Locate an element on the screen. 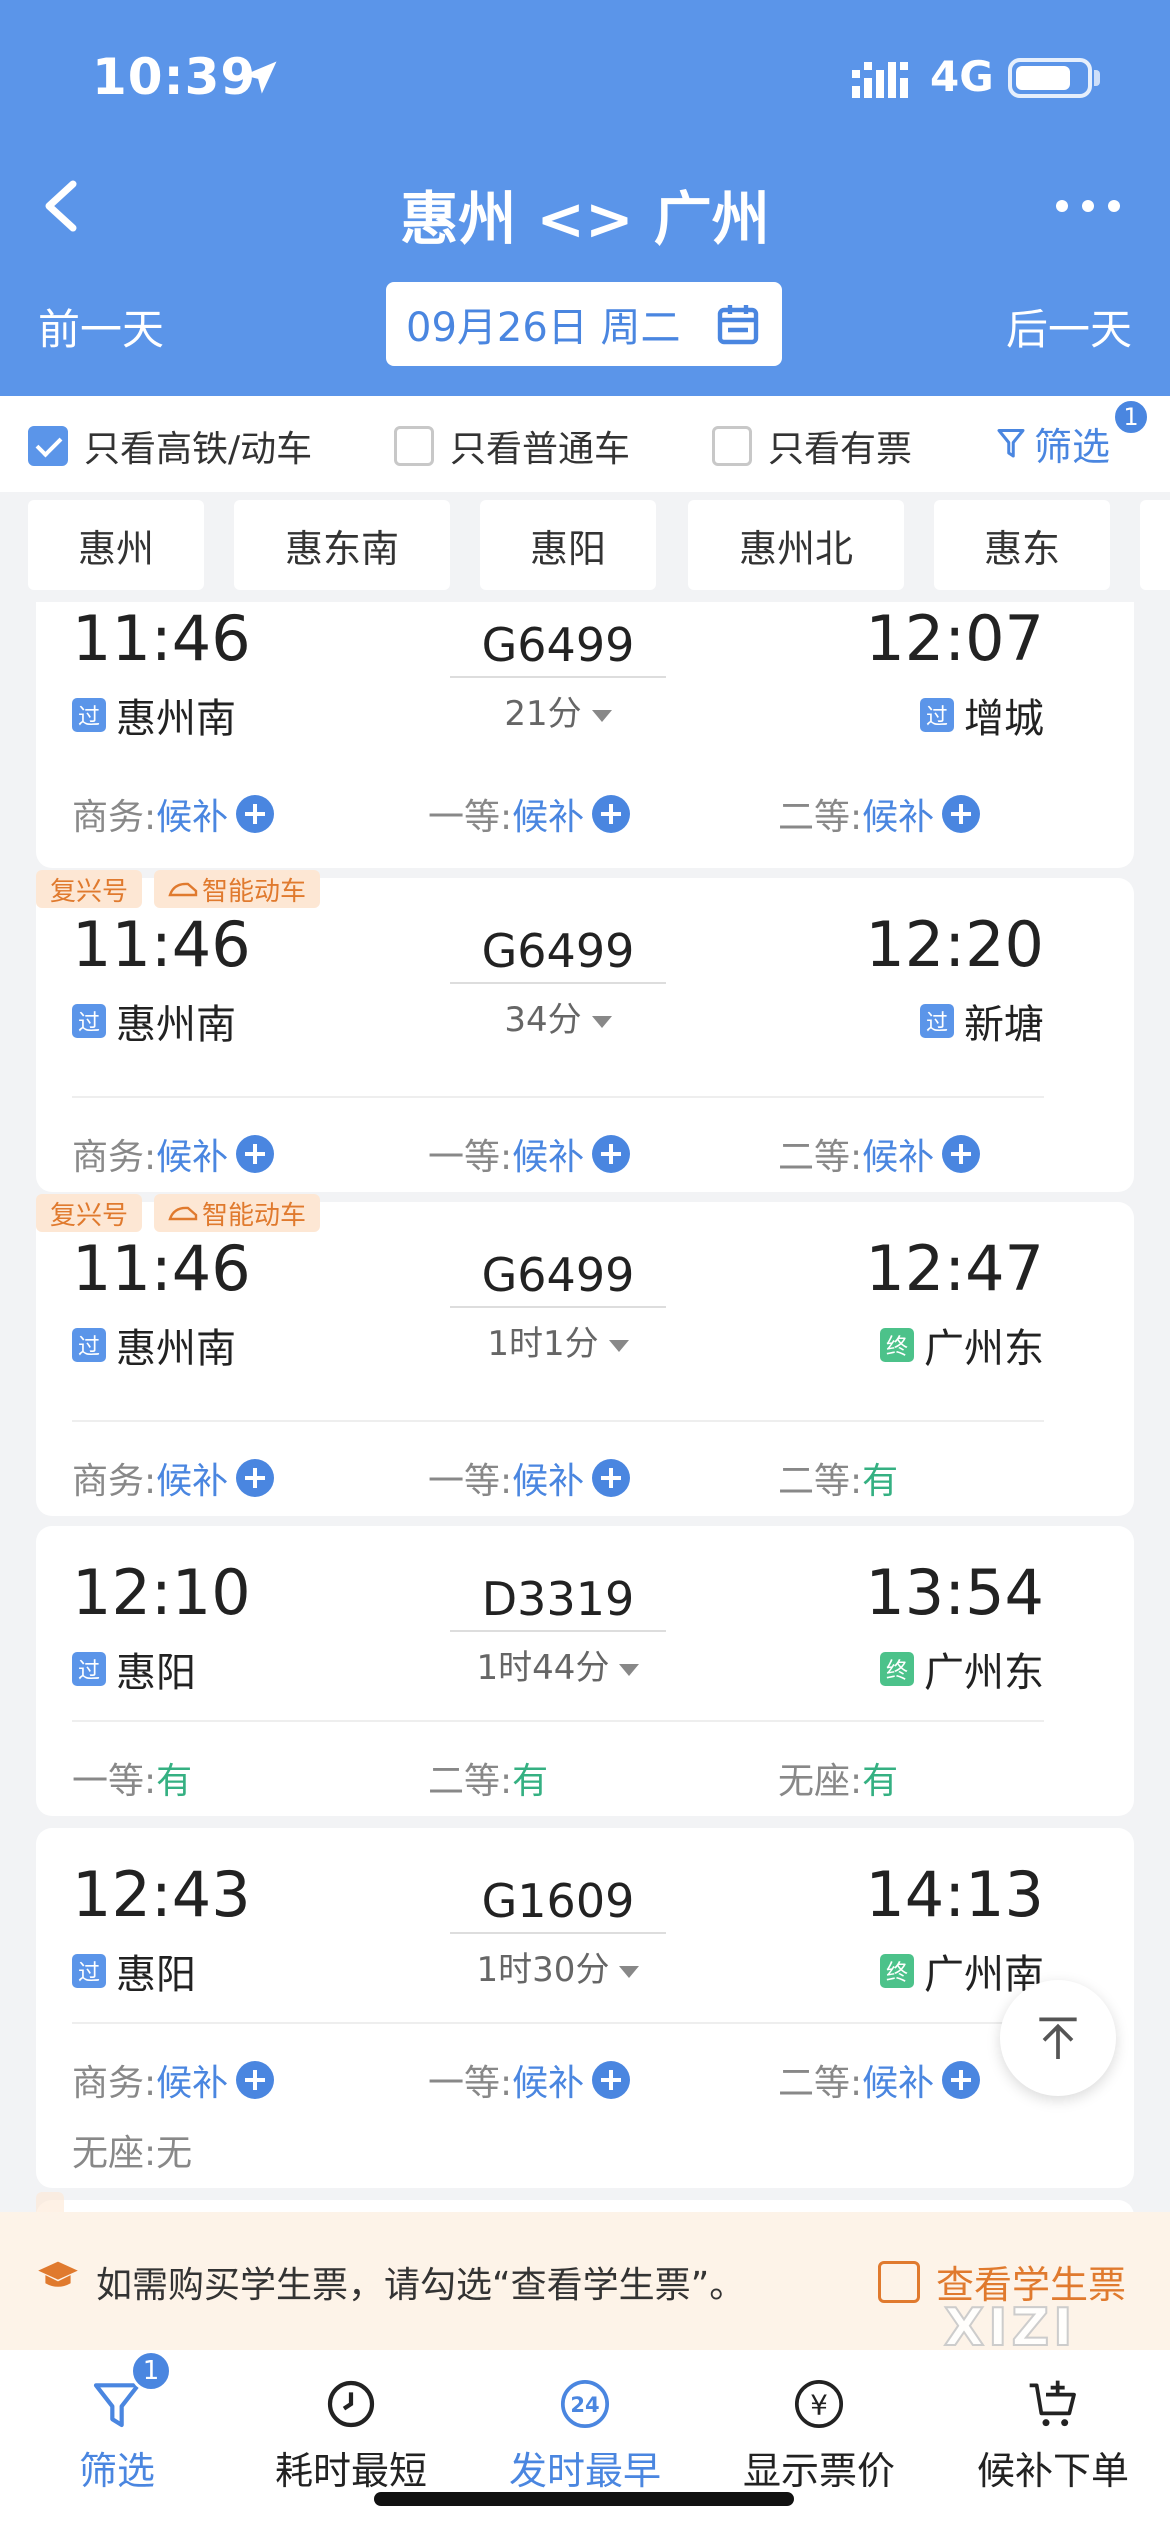  status-time: 10:39 is located at coordinates (174, 77).